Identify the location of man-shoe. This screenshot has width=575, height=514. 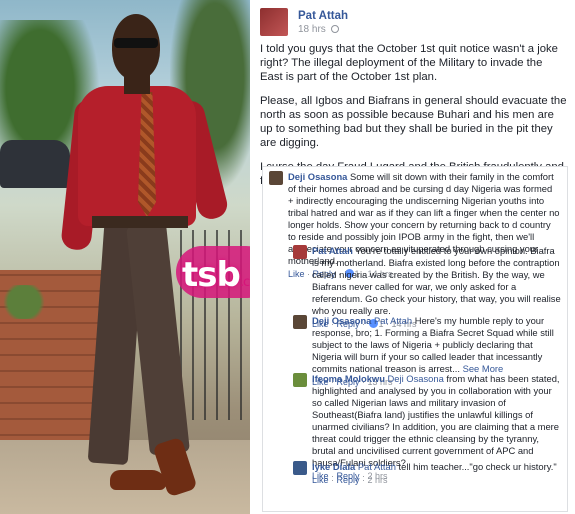
(138, 480).